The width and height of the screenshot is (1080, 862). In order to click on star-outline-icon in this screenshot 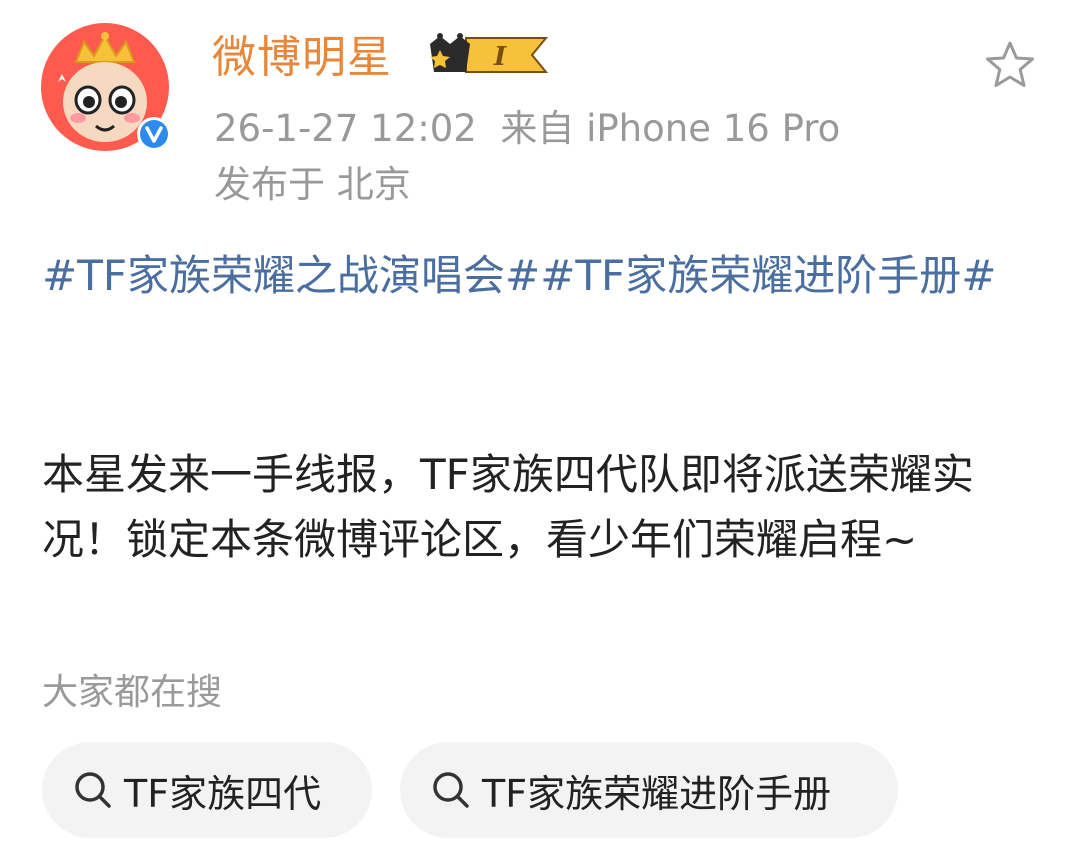, I will do `click(1010, 64)`.